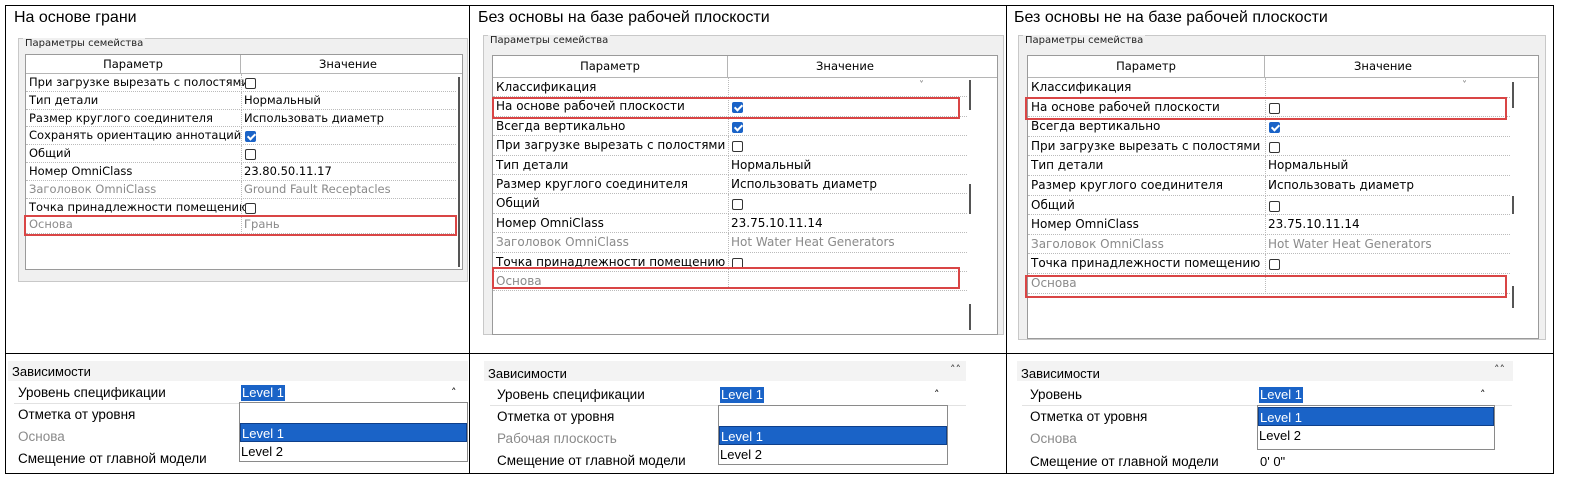 Image resolution: width=1573 pixels, height=480 pixels. Describe the element at coordinates (1146, 145) in the screenshot. I see `param-name: При загрузке вырезать с полостями` at that location.